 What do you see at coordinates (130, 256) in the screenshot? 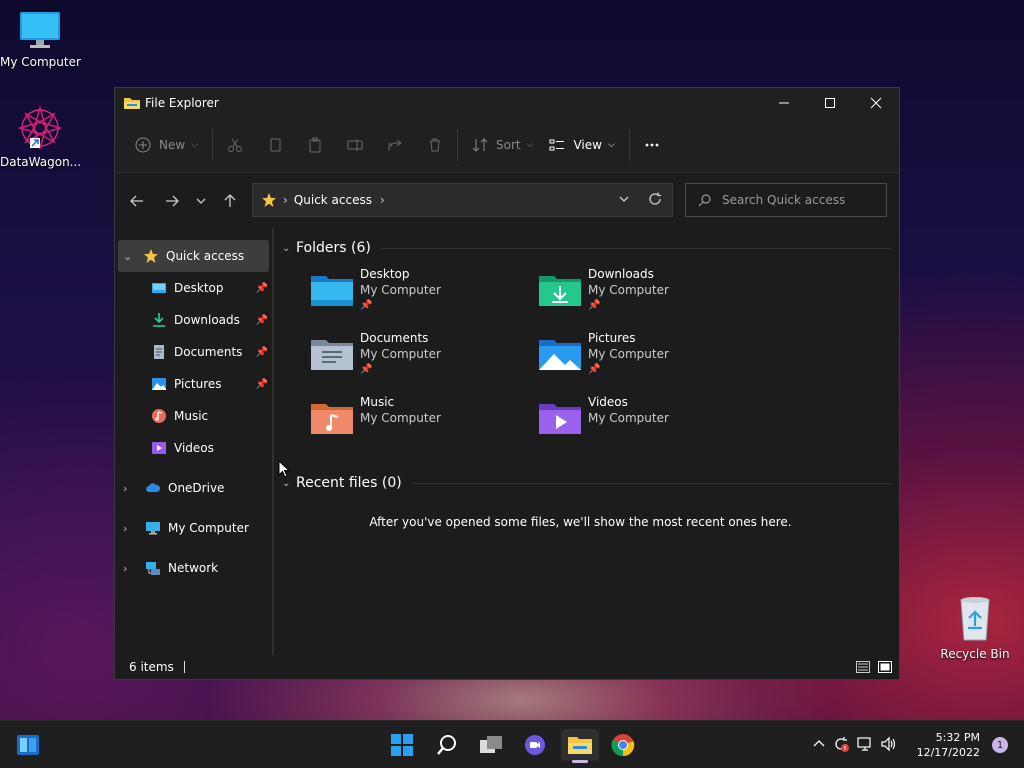
I see `expand-chevron-icon: ⌄` at bounding box center [130, 256].